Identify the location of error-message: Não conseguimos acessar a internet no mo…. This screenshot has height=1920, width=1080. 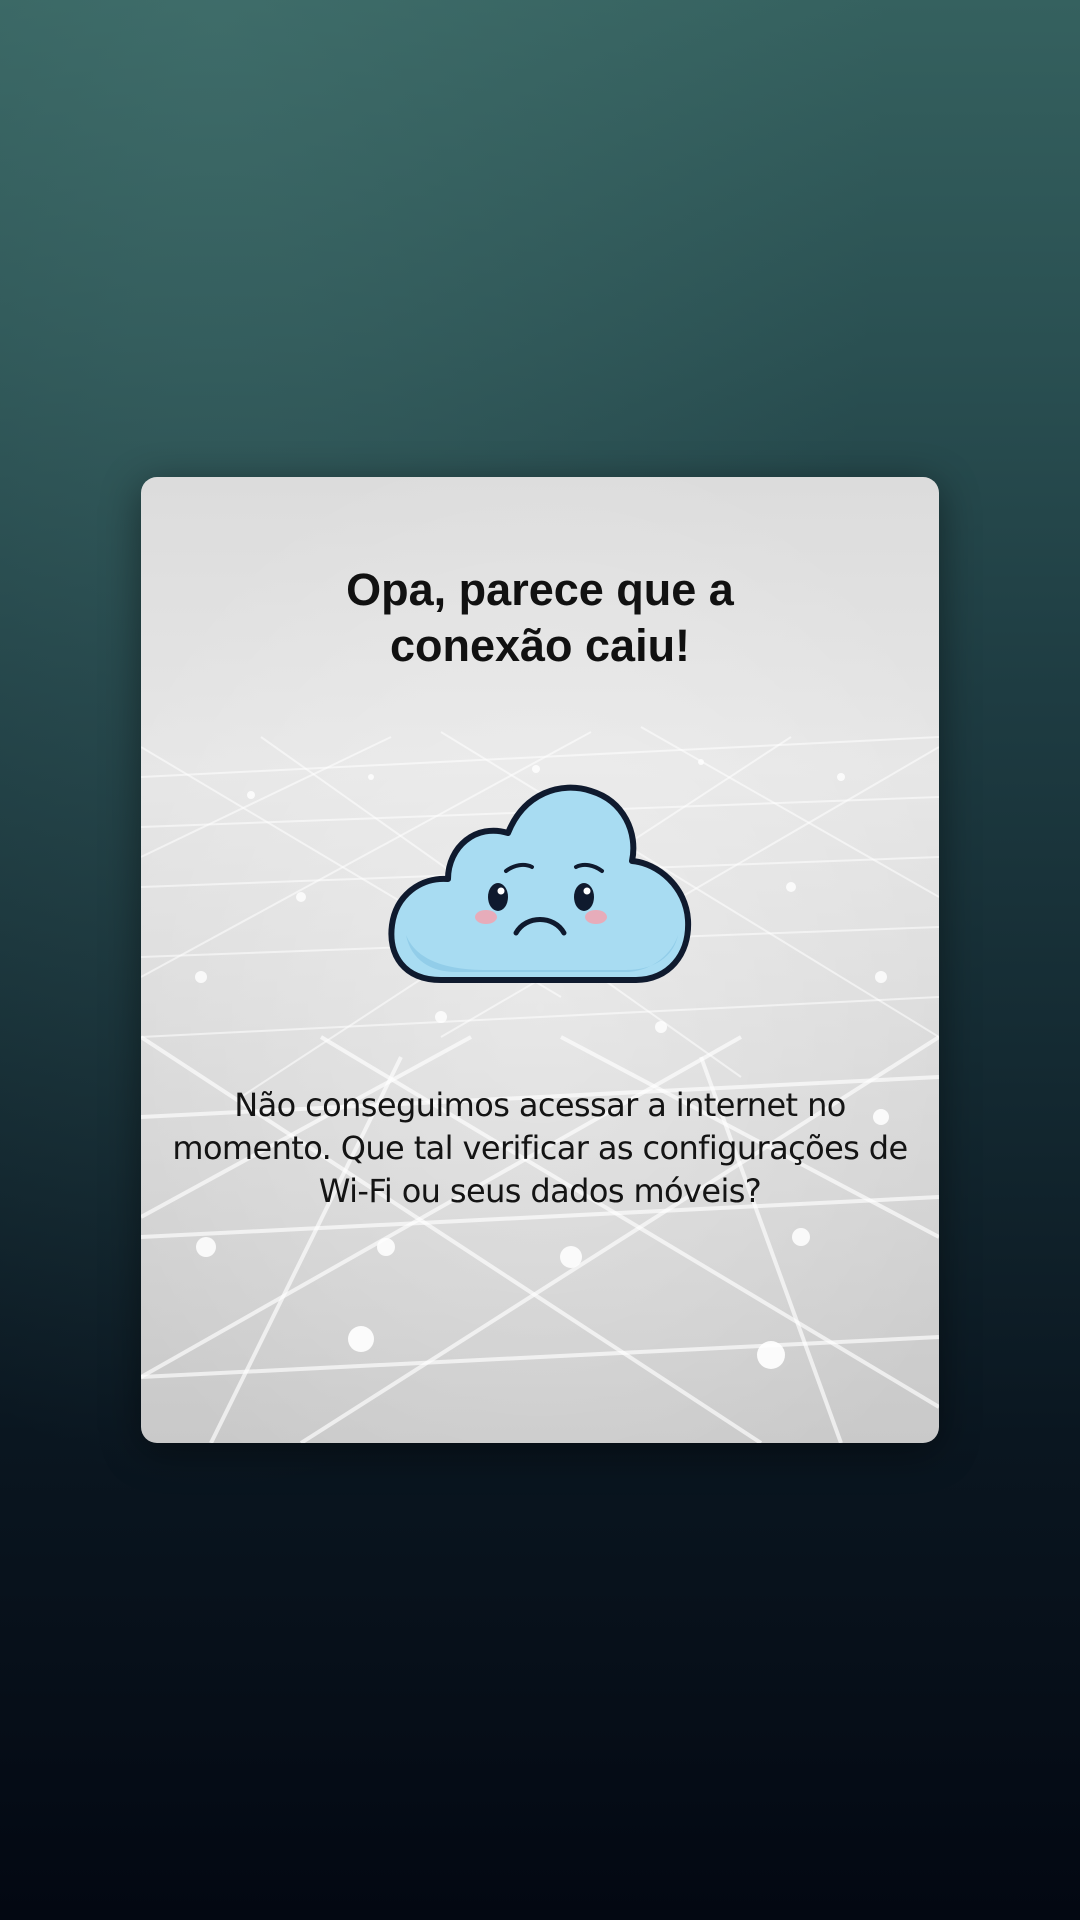
(540, 1148).